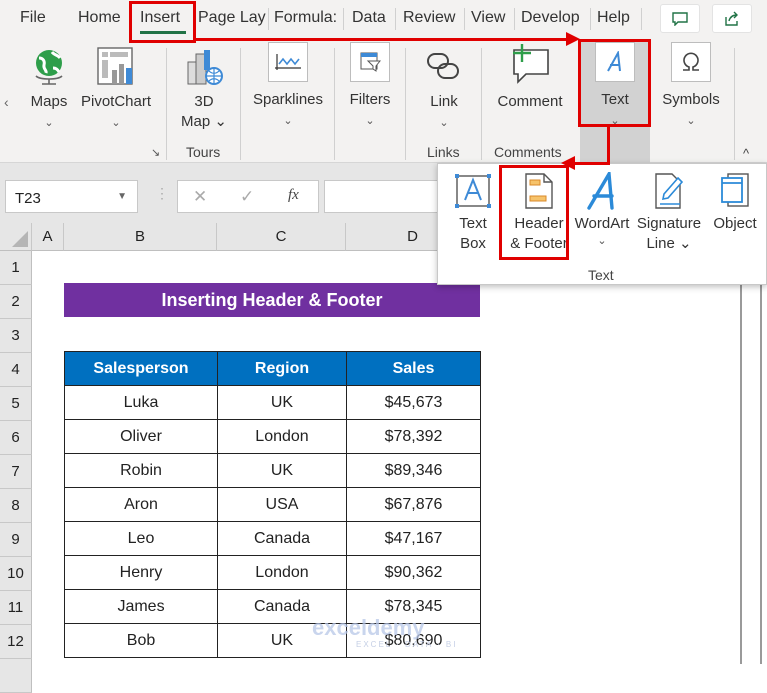  Describe the element at coordinates (16, 404) in the screenshot. I see `row-header: 5` at that location.